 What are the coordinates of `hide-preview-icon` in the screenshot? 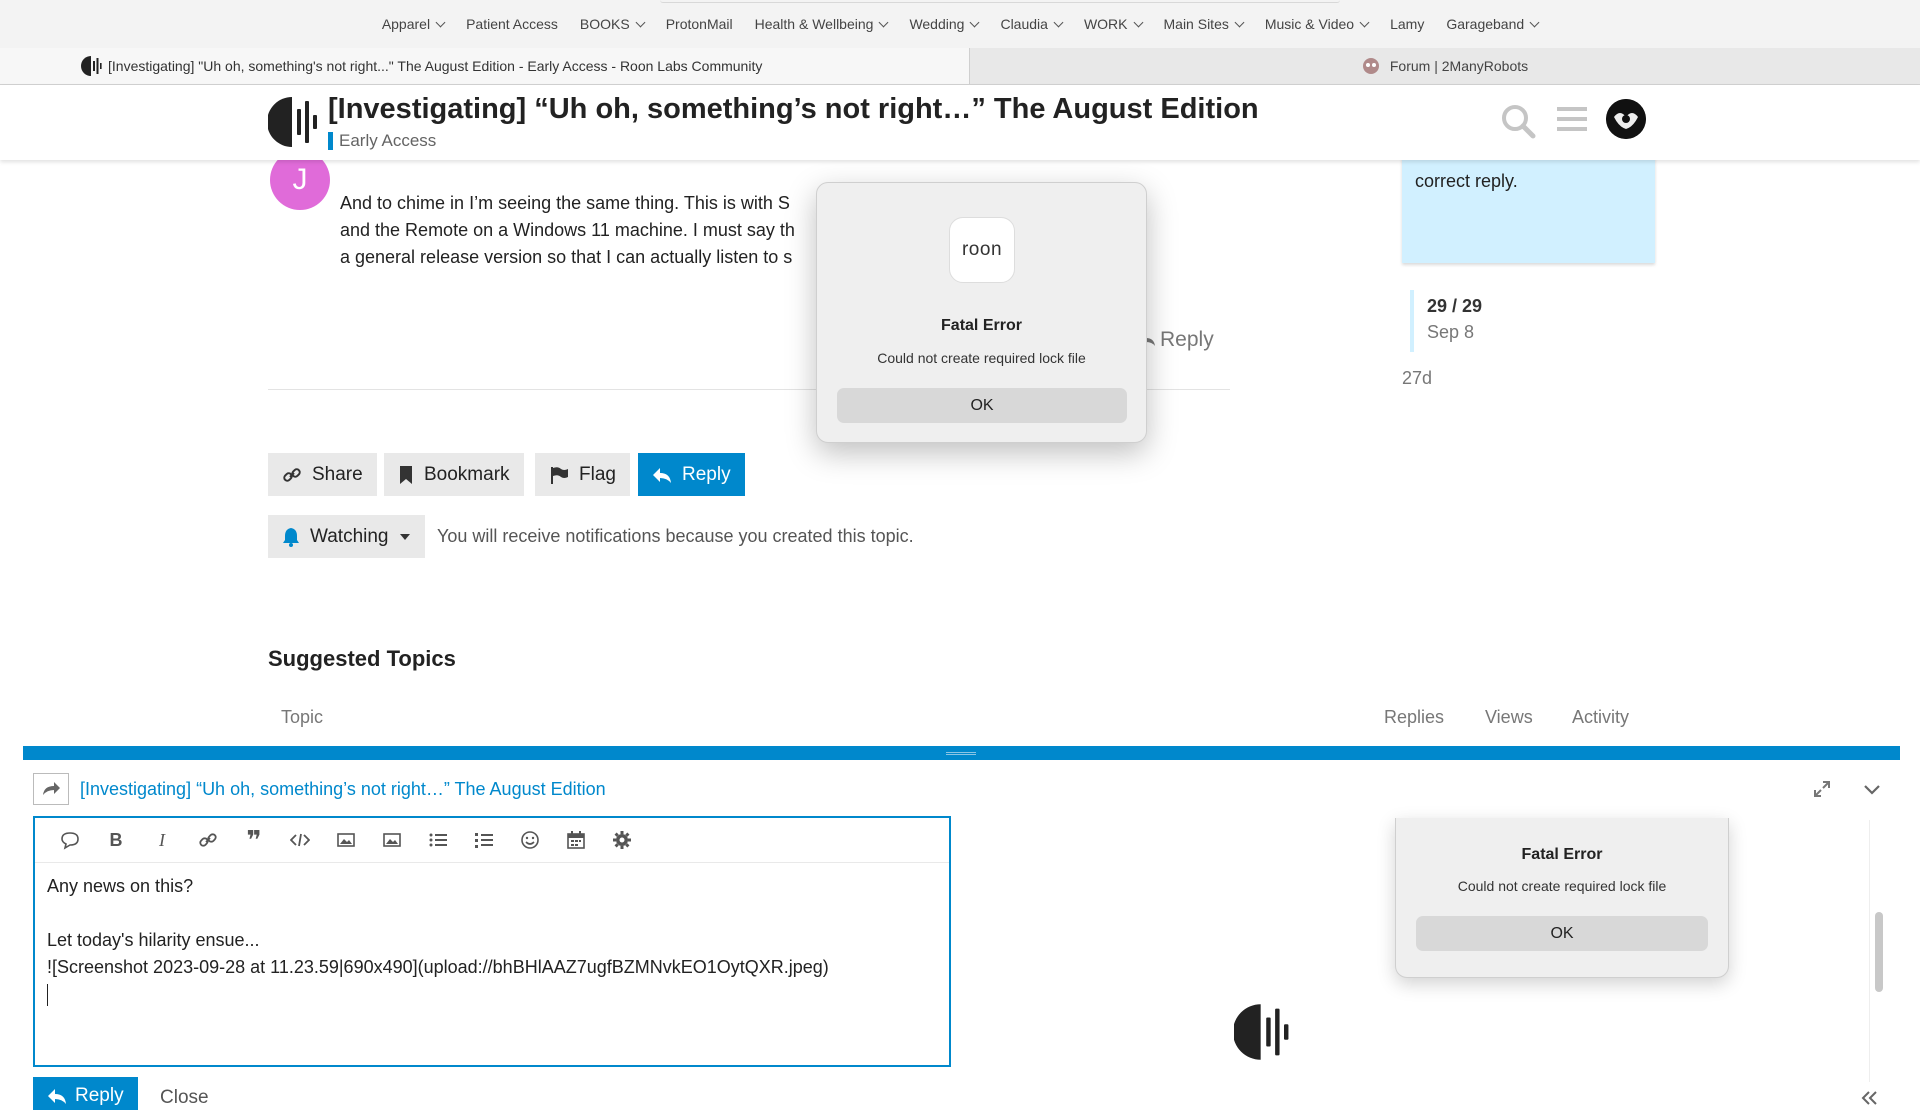 It's located at (1870, 1100).